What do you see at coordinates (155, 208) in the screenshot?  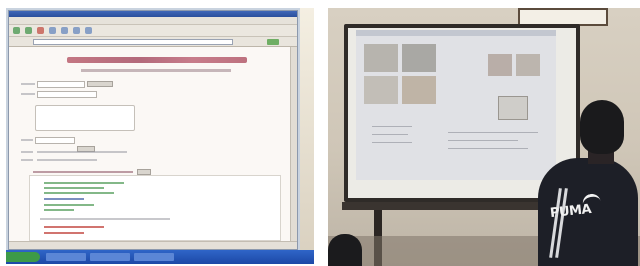 I see `result-box` at bounding box center [155, 208].